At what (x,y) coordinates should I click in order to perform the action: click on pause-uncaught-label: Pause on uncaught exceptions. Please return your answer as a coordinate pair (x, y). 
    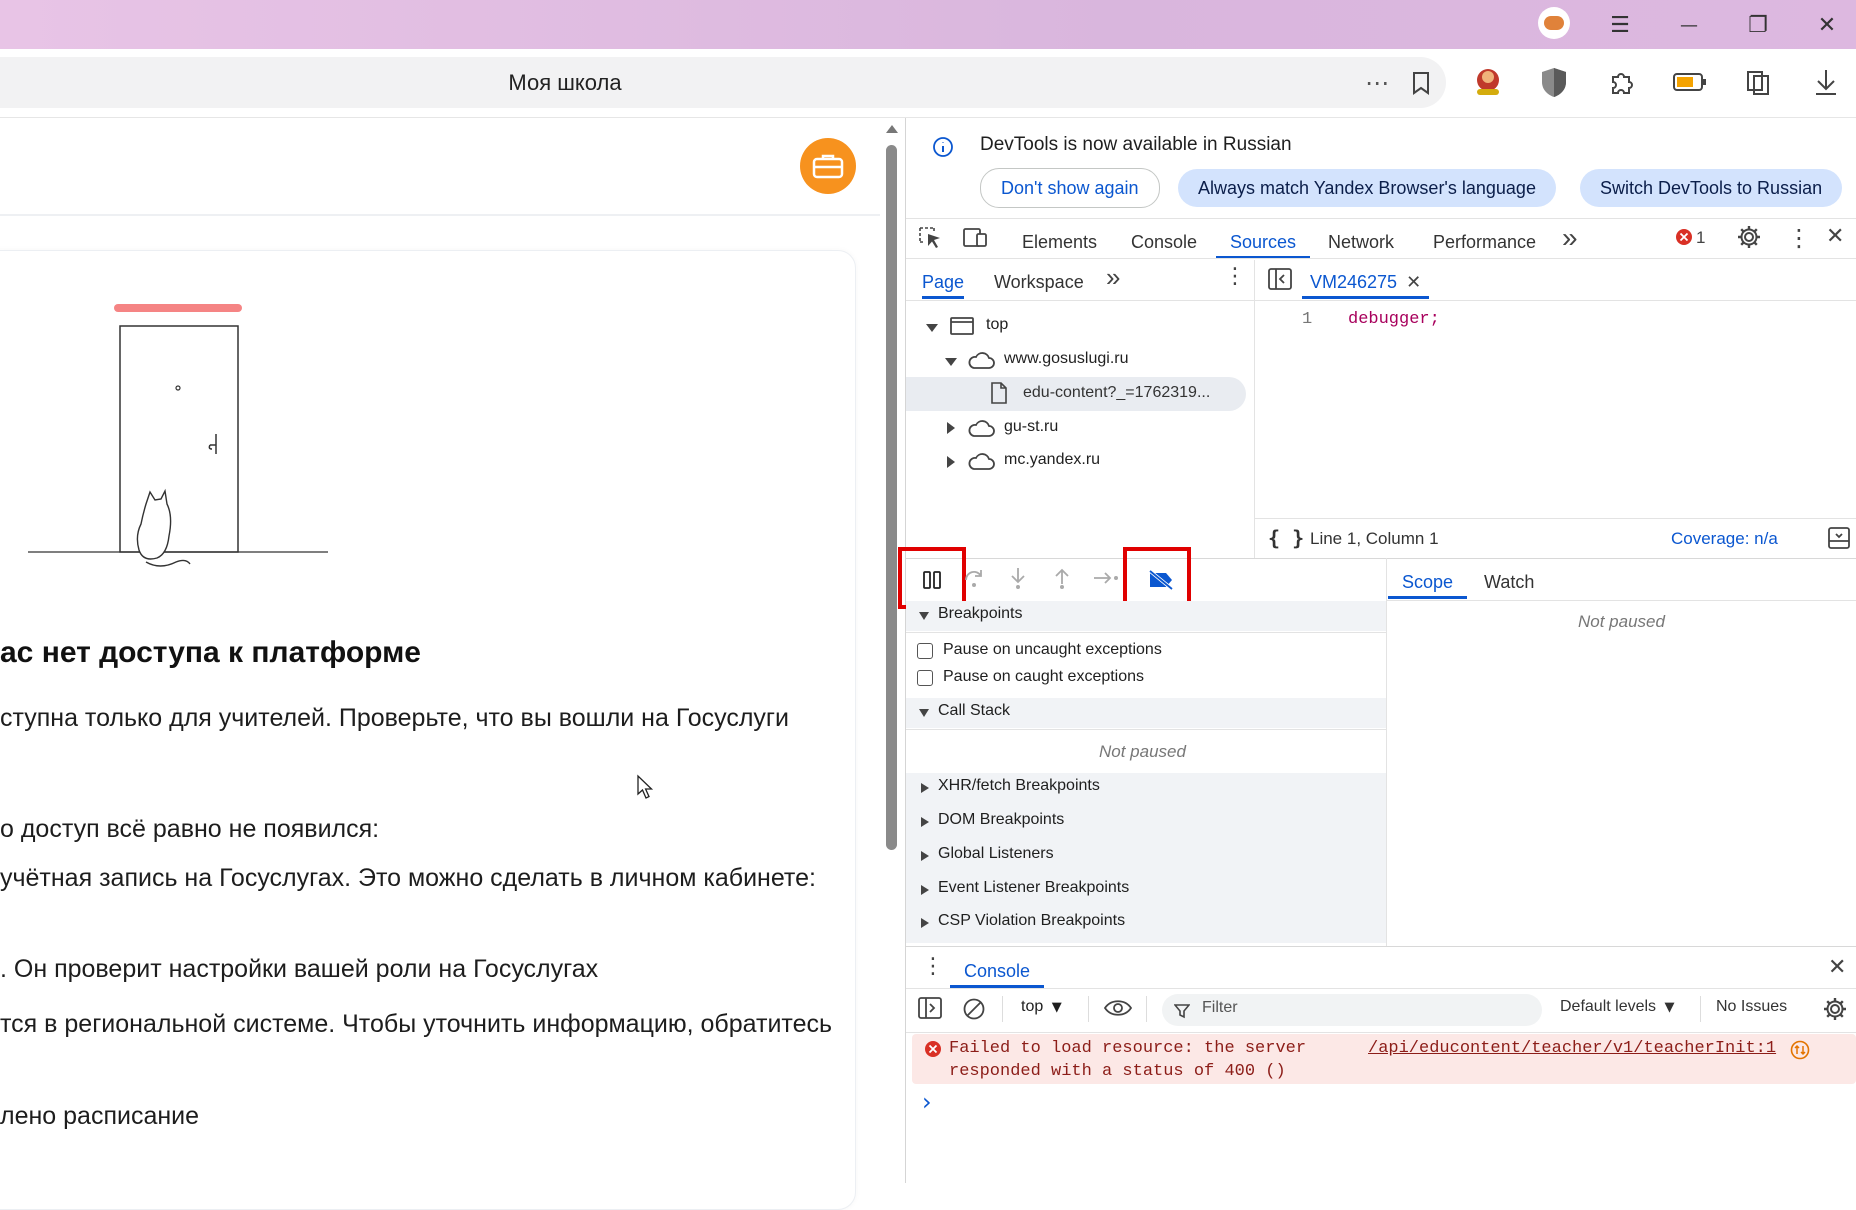
    Looking at the image, I should click on (1052, 650).